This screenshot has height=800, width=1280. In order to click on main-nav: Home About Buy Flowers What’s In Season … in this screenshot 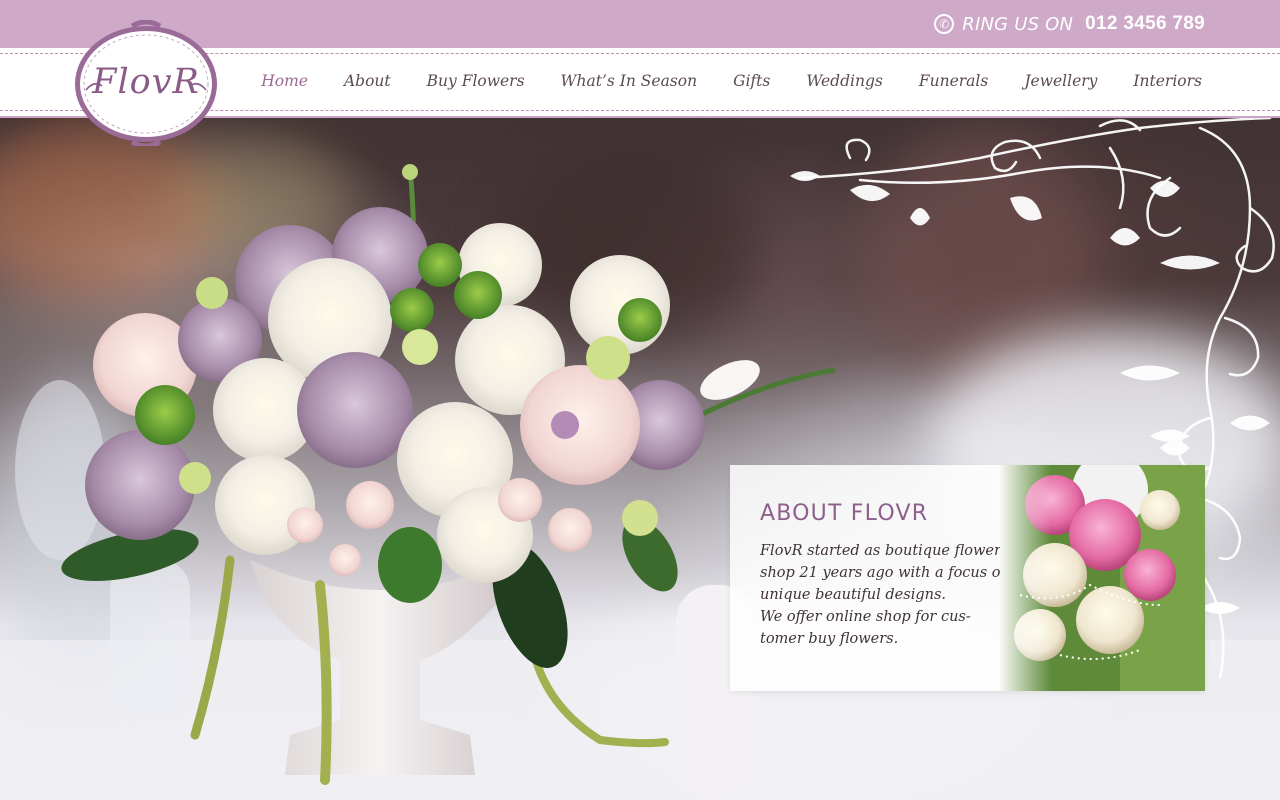, I will do `click(713, 81)`.